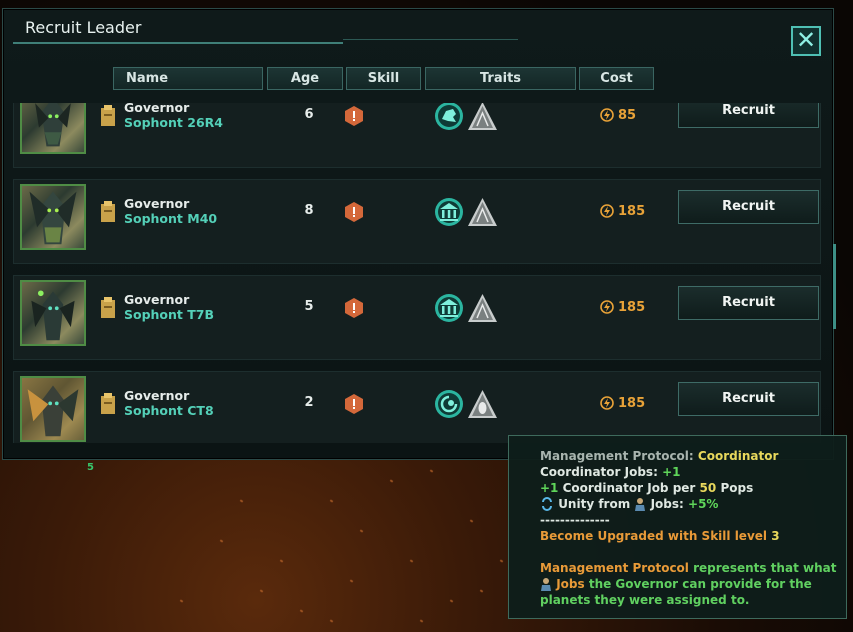  What do you see at coordinates (188, 78) in the screenshot?
I see `header-name: Name` at bounding box center [188, 78].